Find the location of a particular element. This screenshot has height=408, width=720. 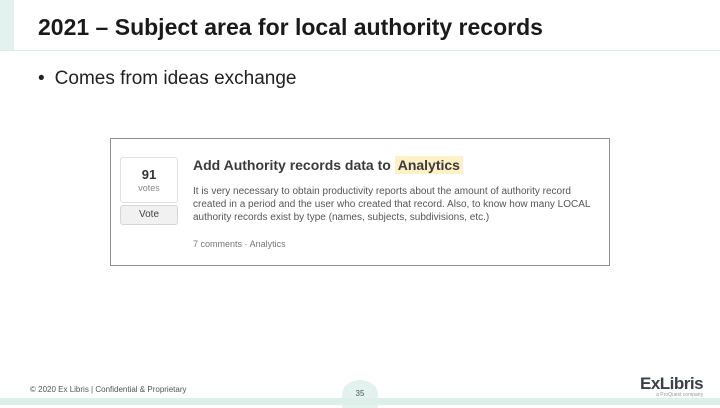

category-link: Analytics is located at coordinates (268, 244).